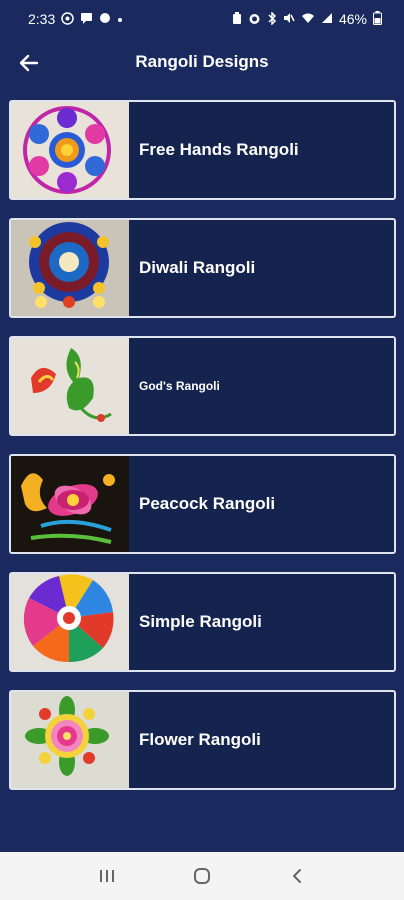 This screenshot has height=900, width=404. What do you see at coordinates (120, 19) in the screenshot?
I see `dot-icon` at bounding box center [120, 19].